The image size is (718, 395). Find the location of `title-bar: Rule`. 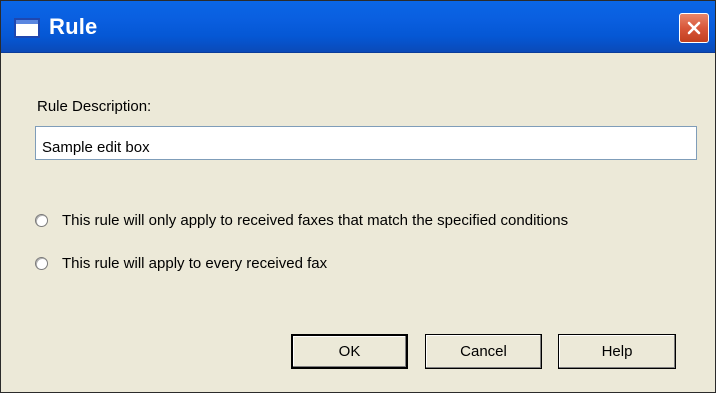

title-bar: Rule is located at coordinates (358, 27).